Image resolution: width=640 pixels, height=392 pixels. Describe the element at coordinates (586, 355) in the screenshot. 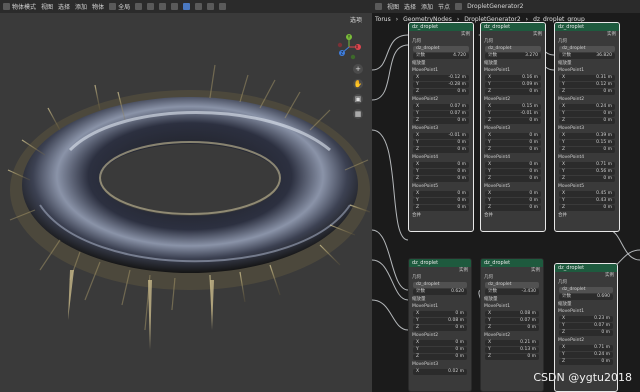

I see `y-field: Y 0.24 m` at that location.